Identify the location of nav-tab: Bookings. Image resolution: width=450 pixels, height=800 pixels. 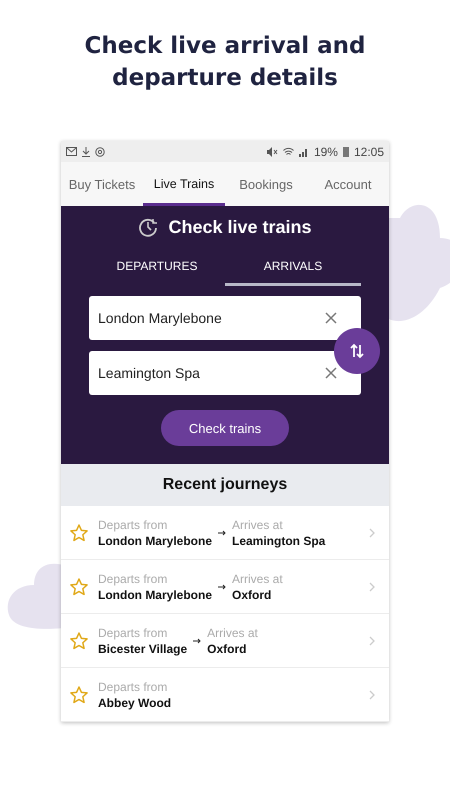
(266, 184).